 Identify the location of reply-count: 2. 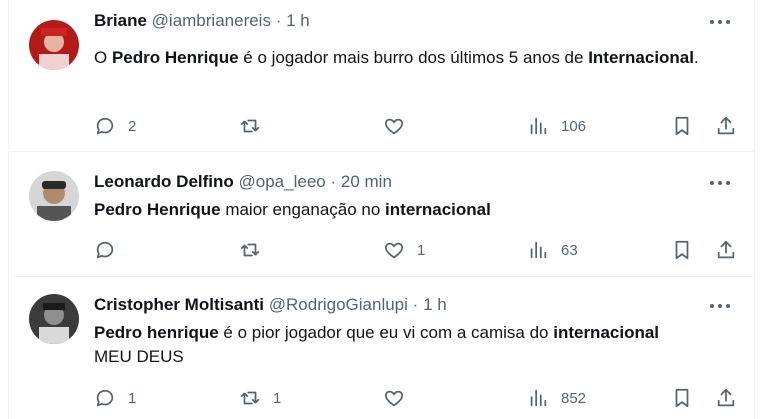
(132, 126).